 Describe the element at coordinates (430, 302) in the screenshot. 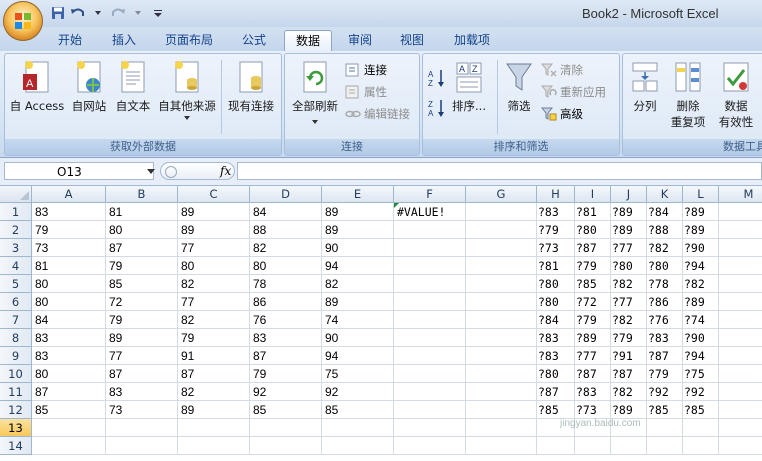

I see `cell-f6` at that location.